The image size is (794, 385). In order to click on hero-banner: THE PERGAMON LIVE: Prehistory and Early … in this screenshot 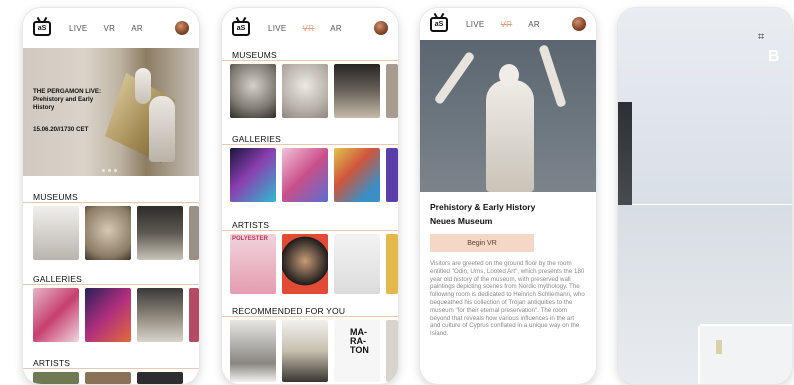, I will do `click(111, 112)`.